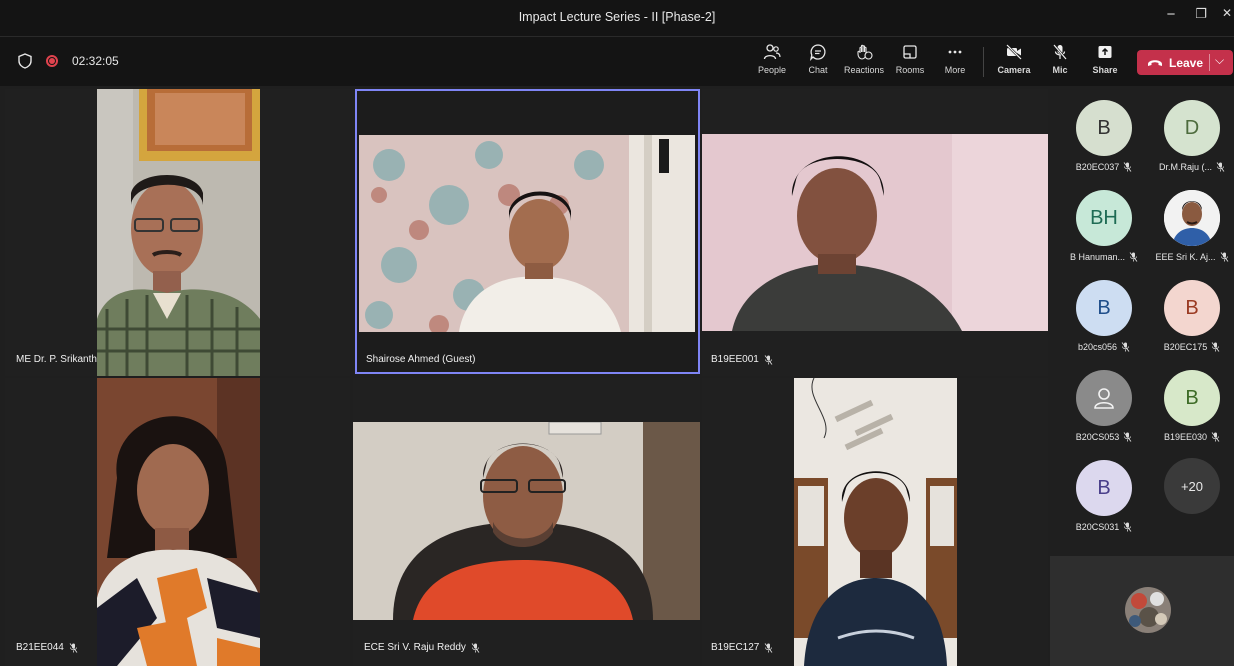  Describe the element at coordinates (1185, 62) in the screenshot. I see `leave-button: Leave ⌵` at that location.